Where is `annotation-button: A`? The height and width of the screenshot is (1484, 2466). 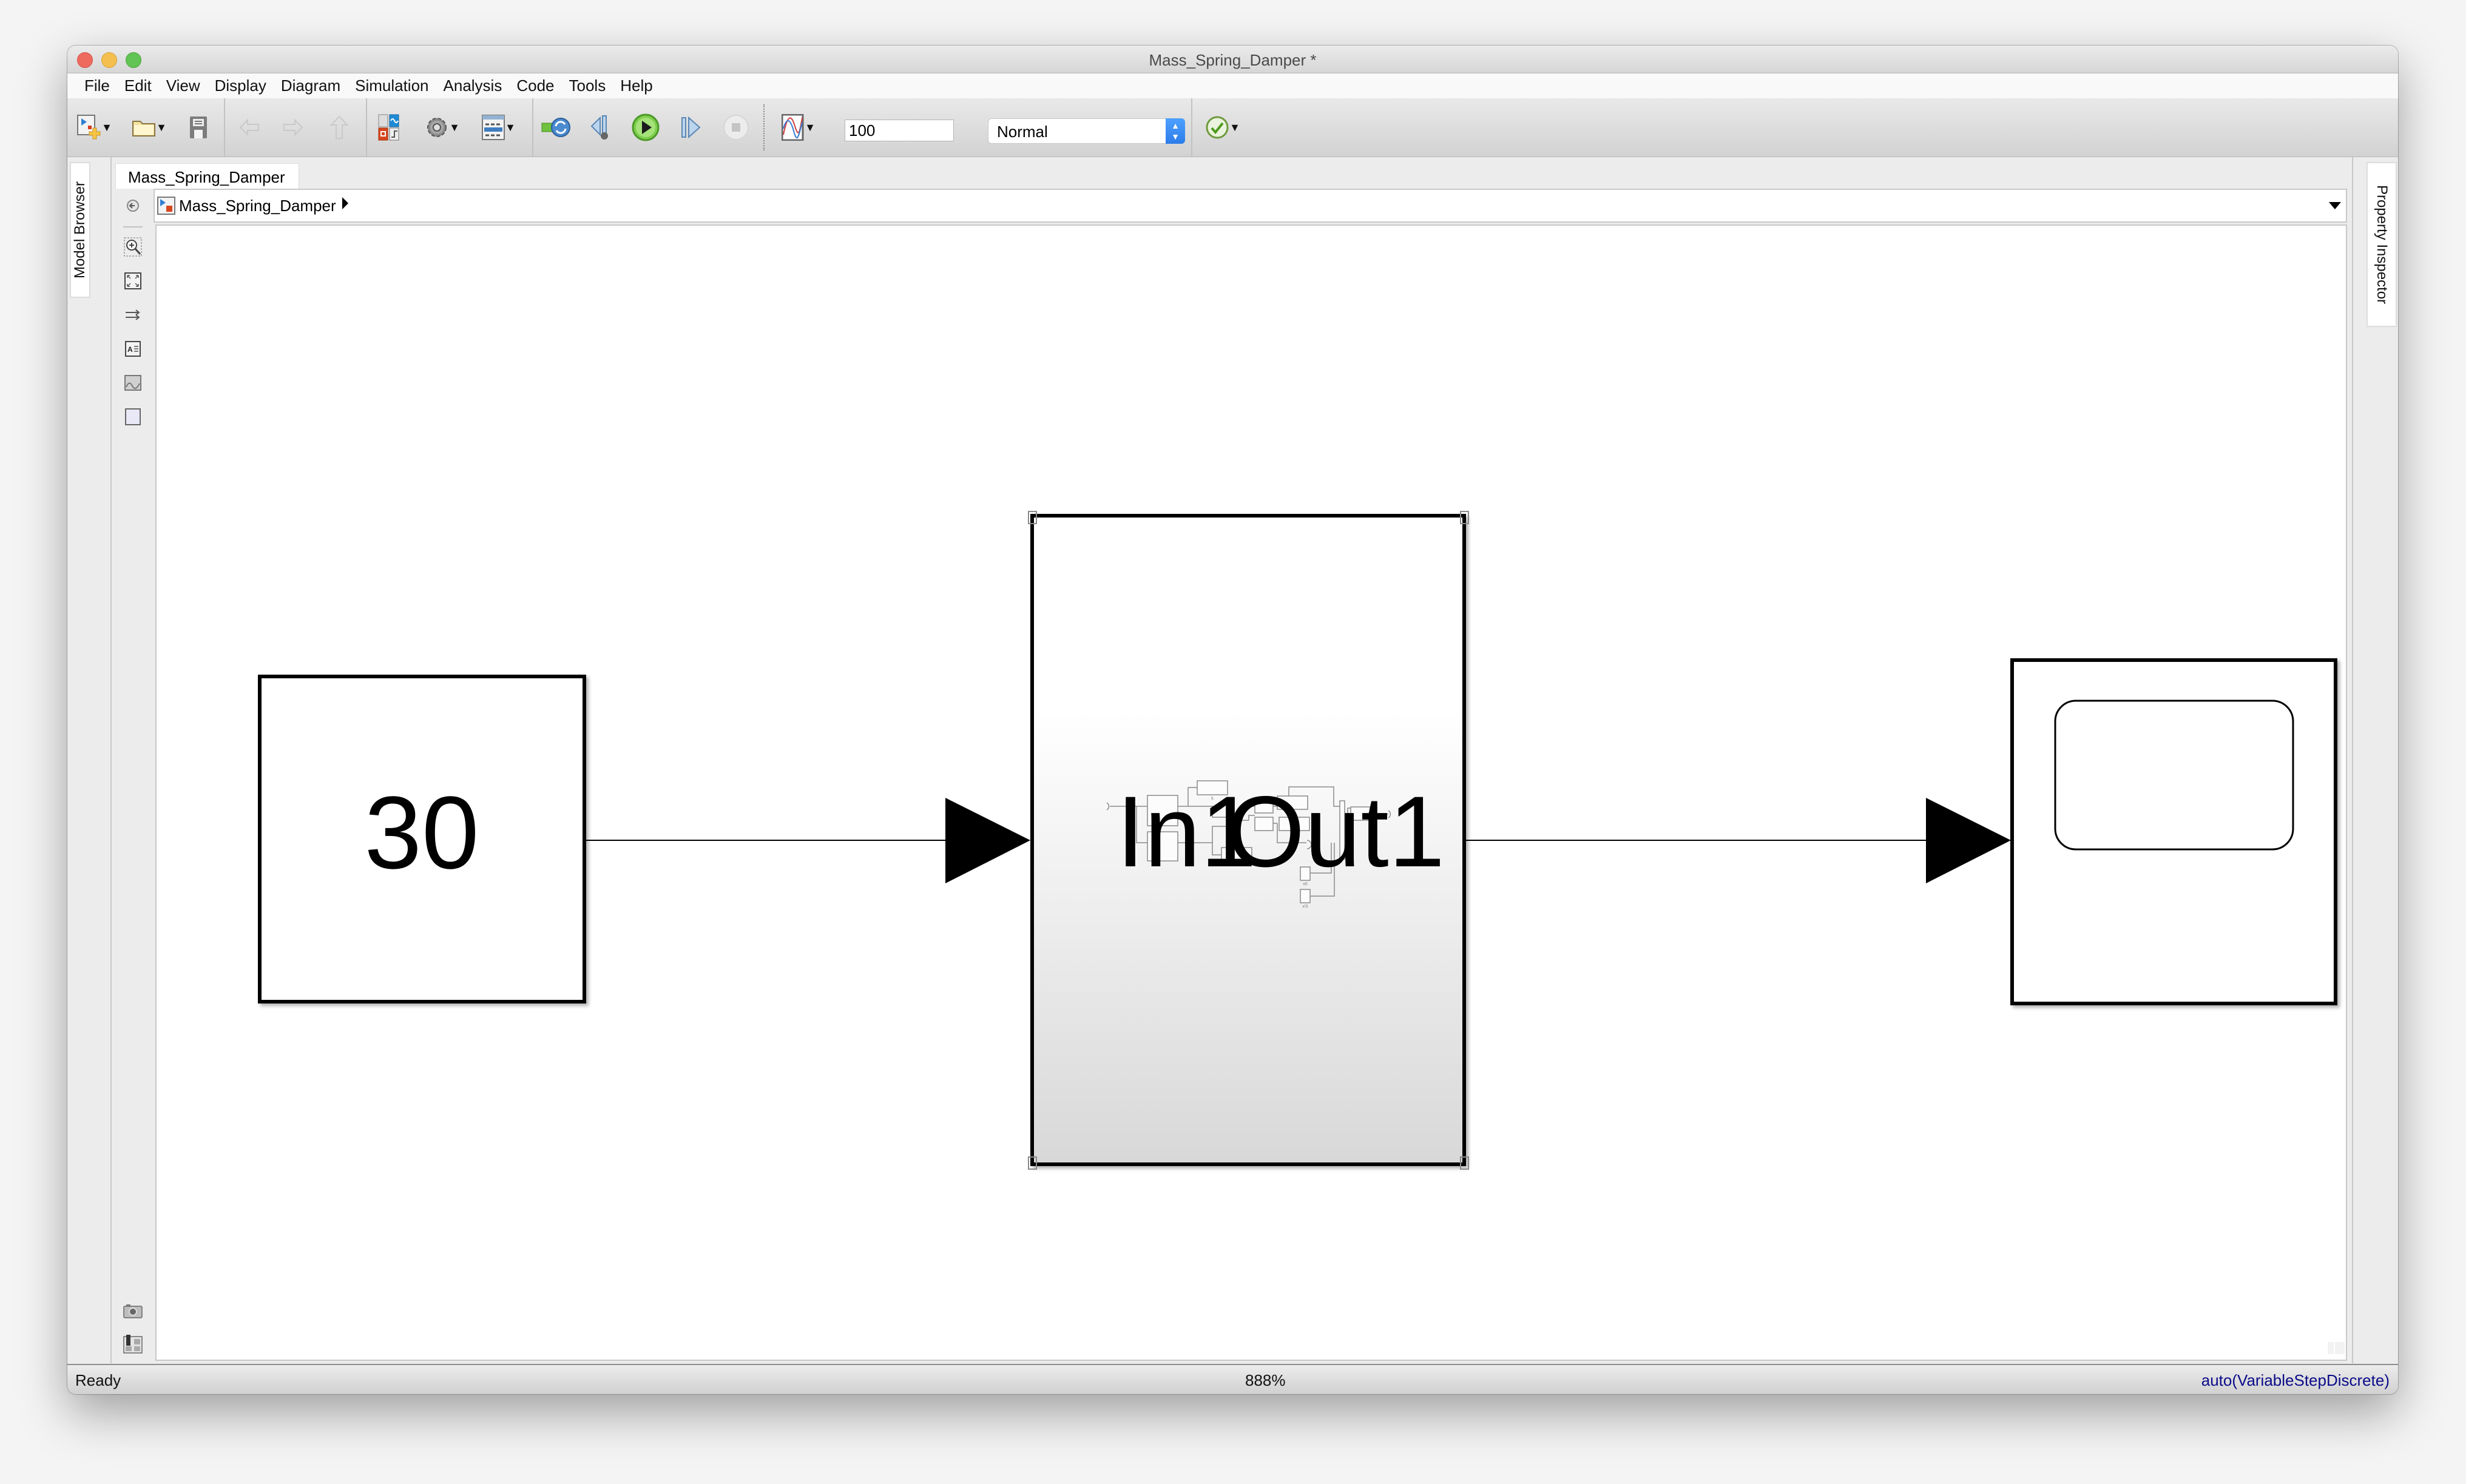 annotation-button: A is located at coordinates (133, 349).